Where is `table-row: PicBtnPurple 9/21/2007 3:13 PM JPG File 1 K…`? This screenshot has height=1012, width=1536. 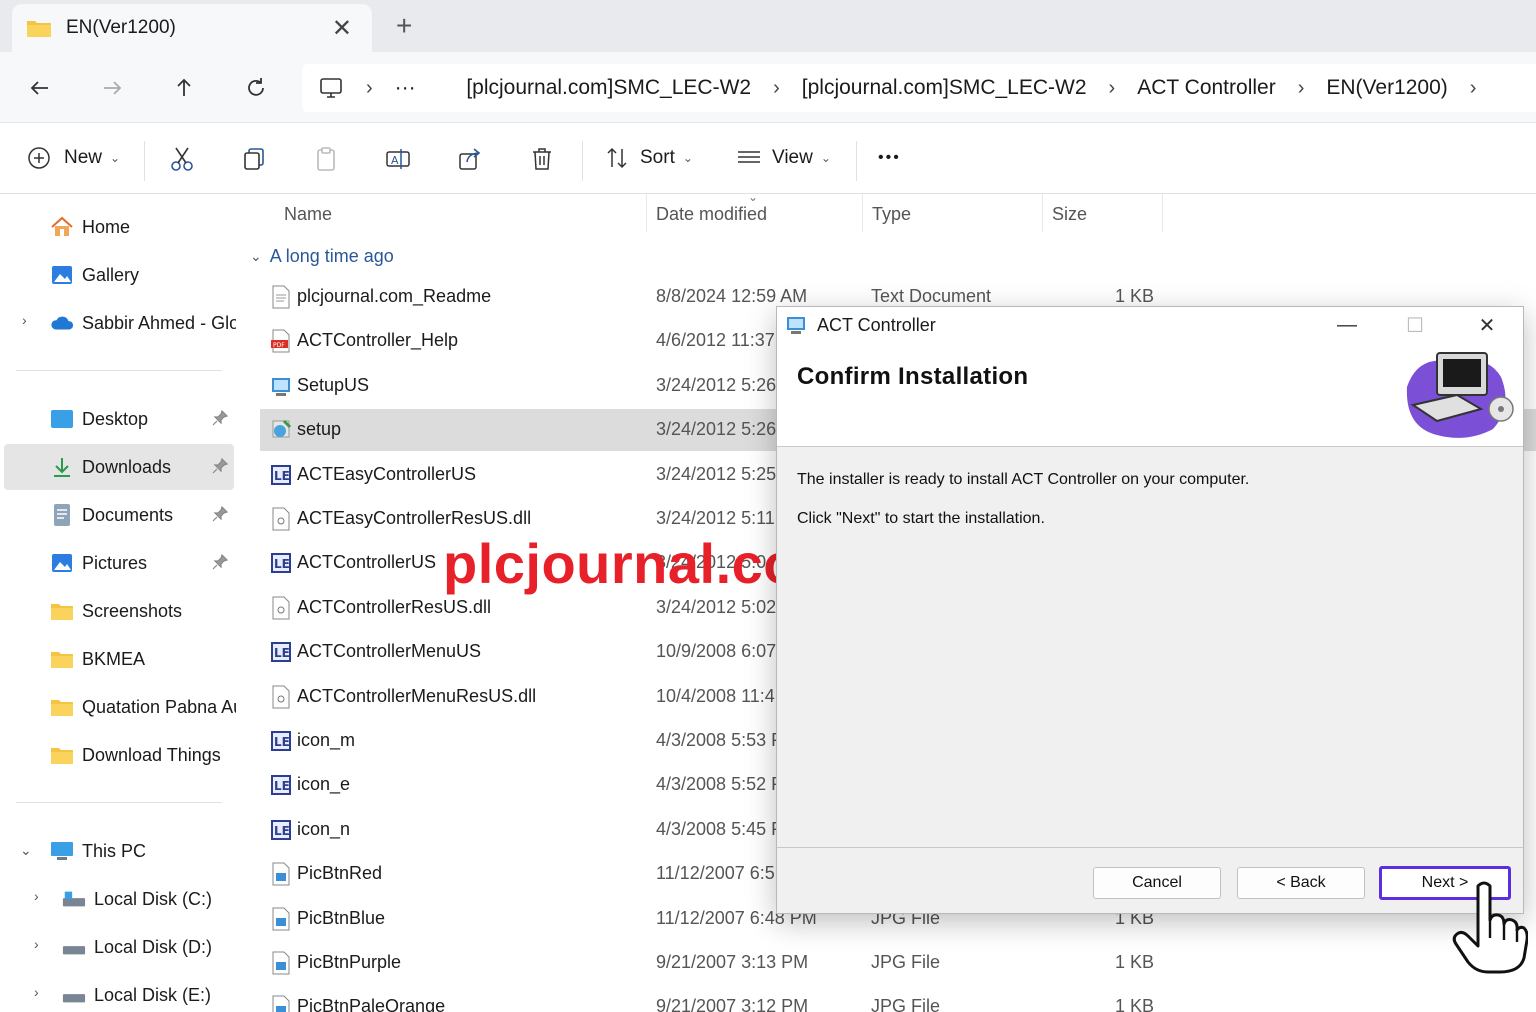 table-row: PicBtnPurple 9/21/2007 3:13 PM JPG File 1 K… is located at coordinates (898, 963).